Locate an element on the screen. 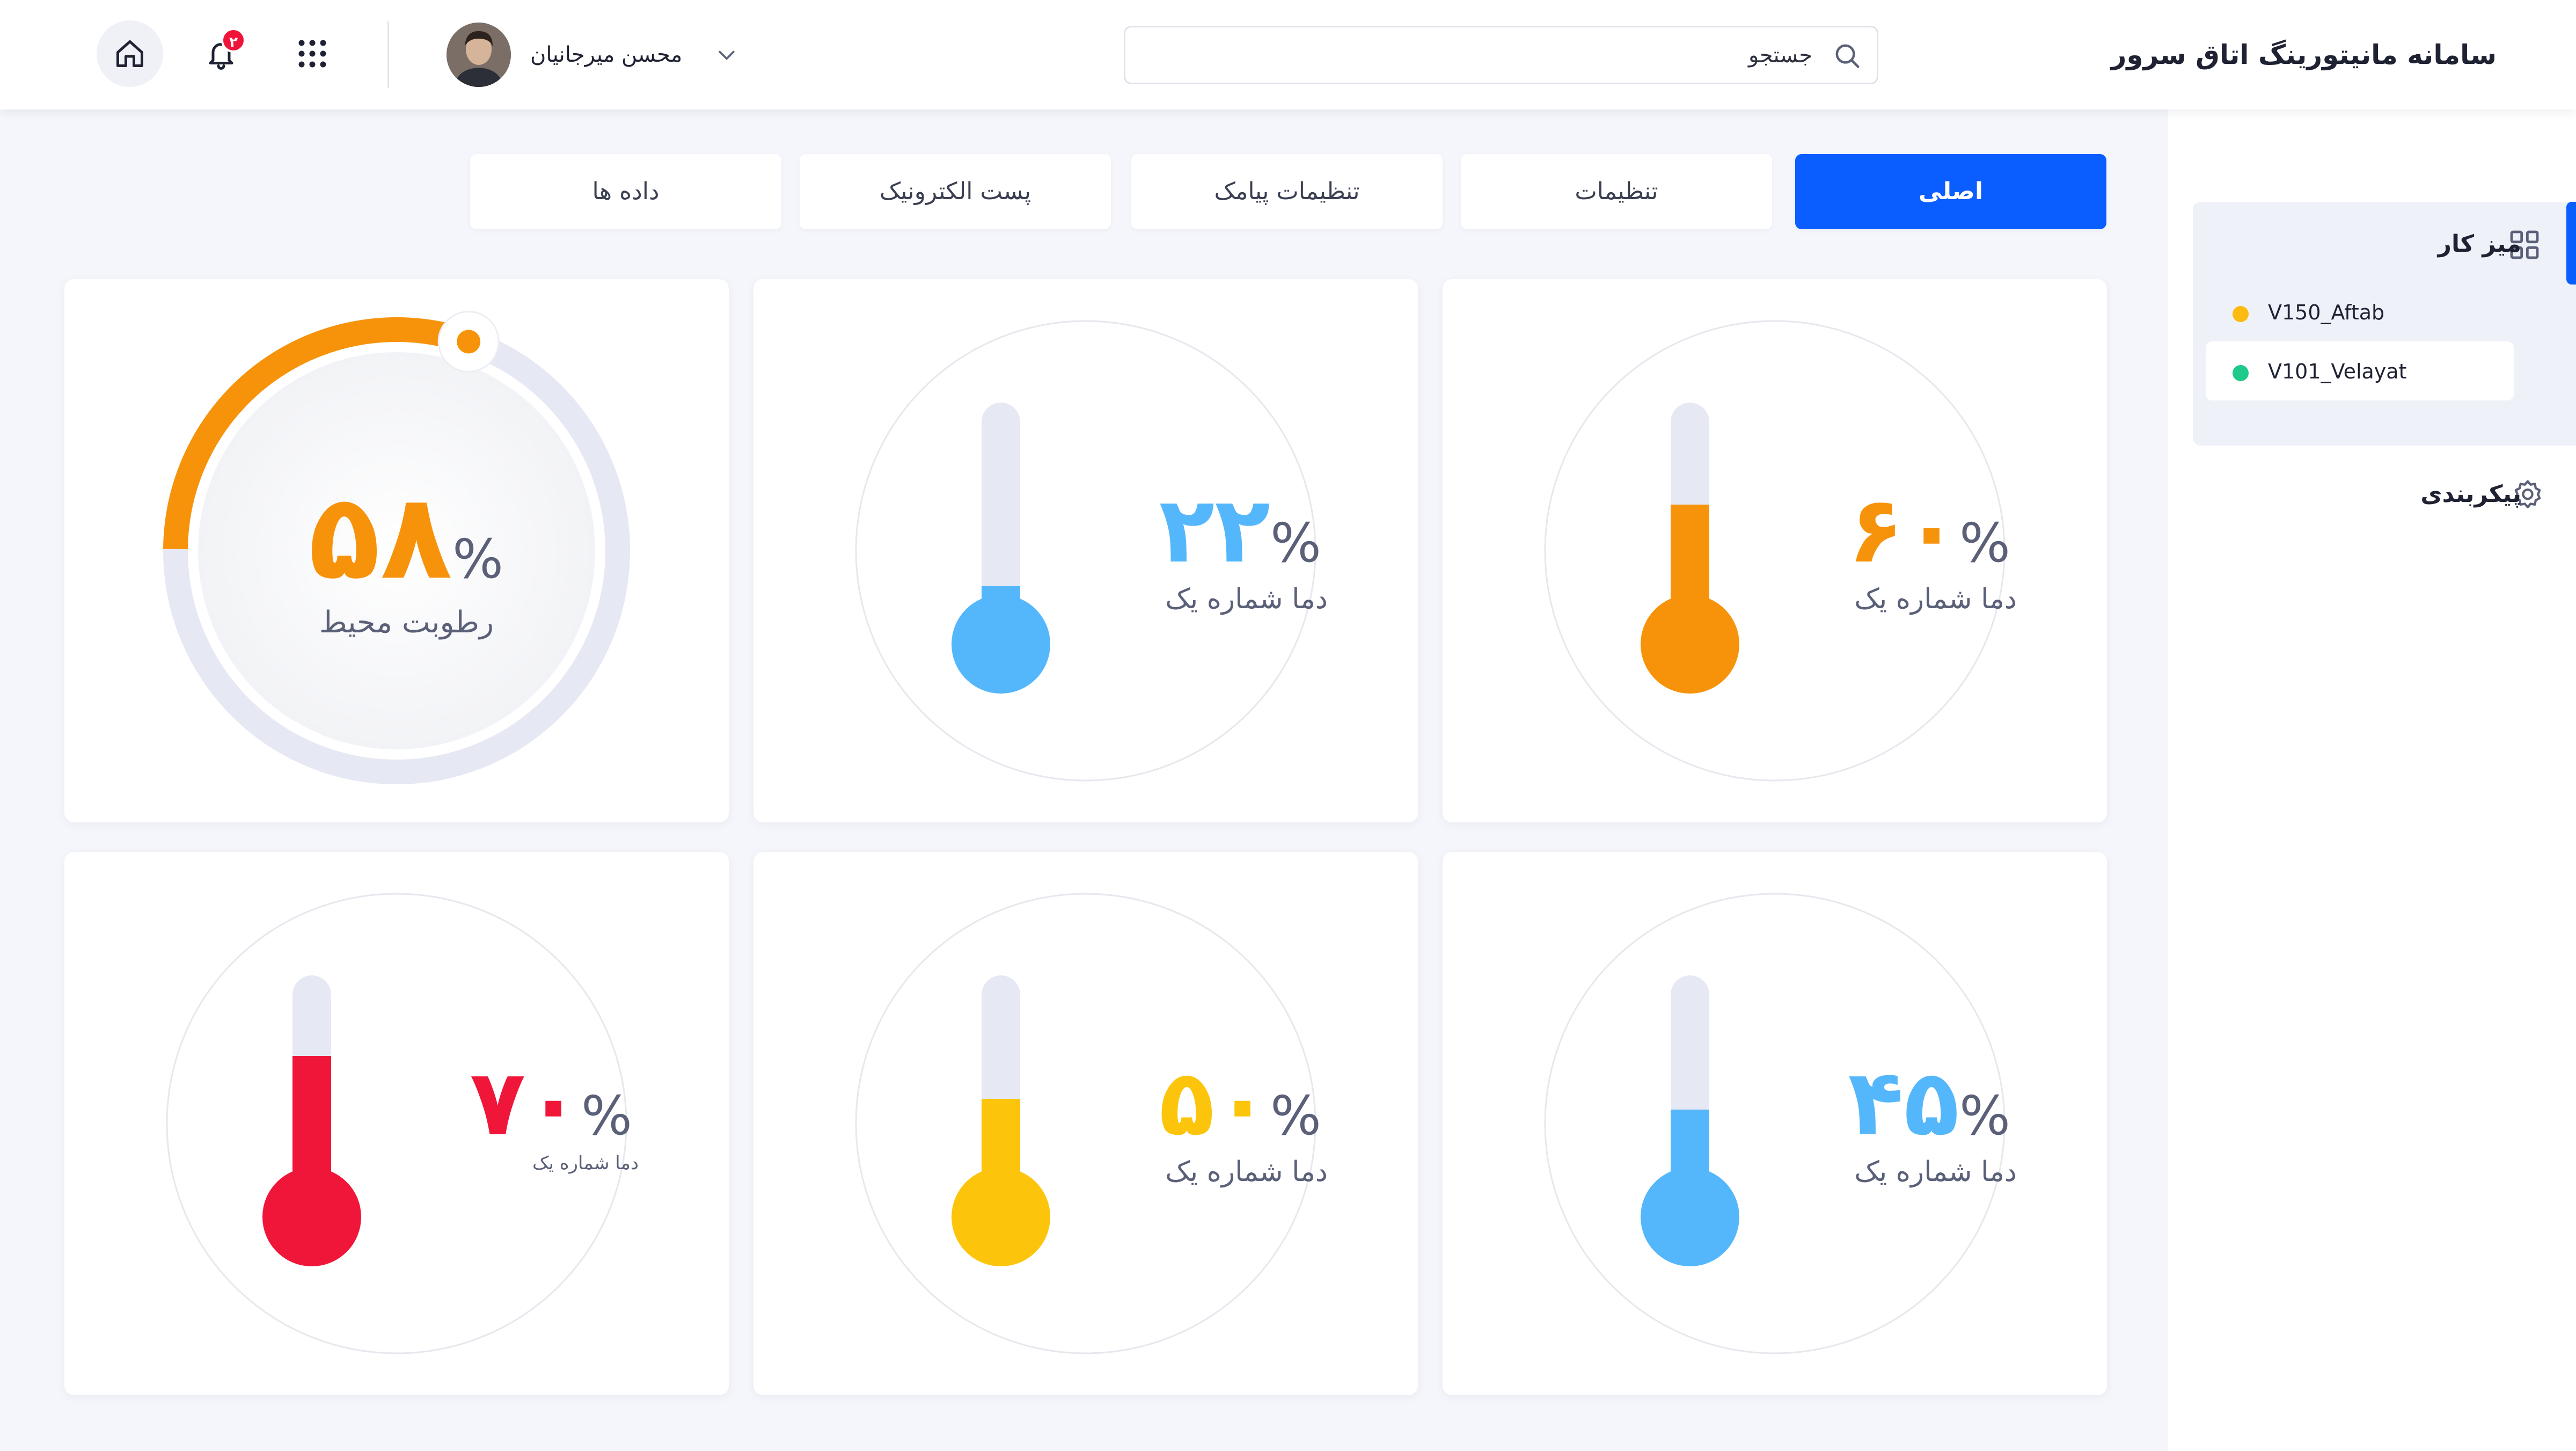 Image resolution: width=2576 pixels, height=1451 pixels. sensor-value: ۵۸% is located at coordinates (359, 537).